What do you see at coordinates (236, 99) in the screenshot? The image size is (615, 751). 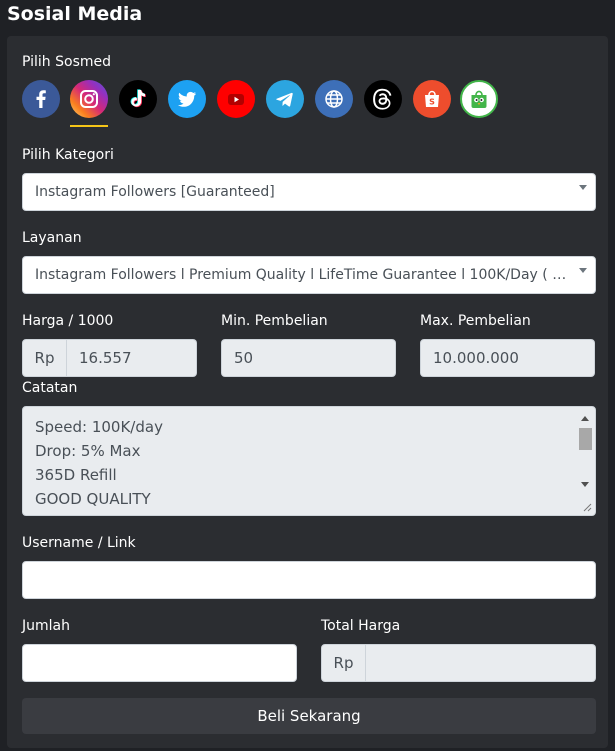 I see `youtube-icon` at bounding box center [236, 99].